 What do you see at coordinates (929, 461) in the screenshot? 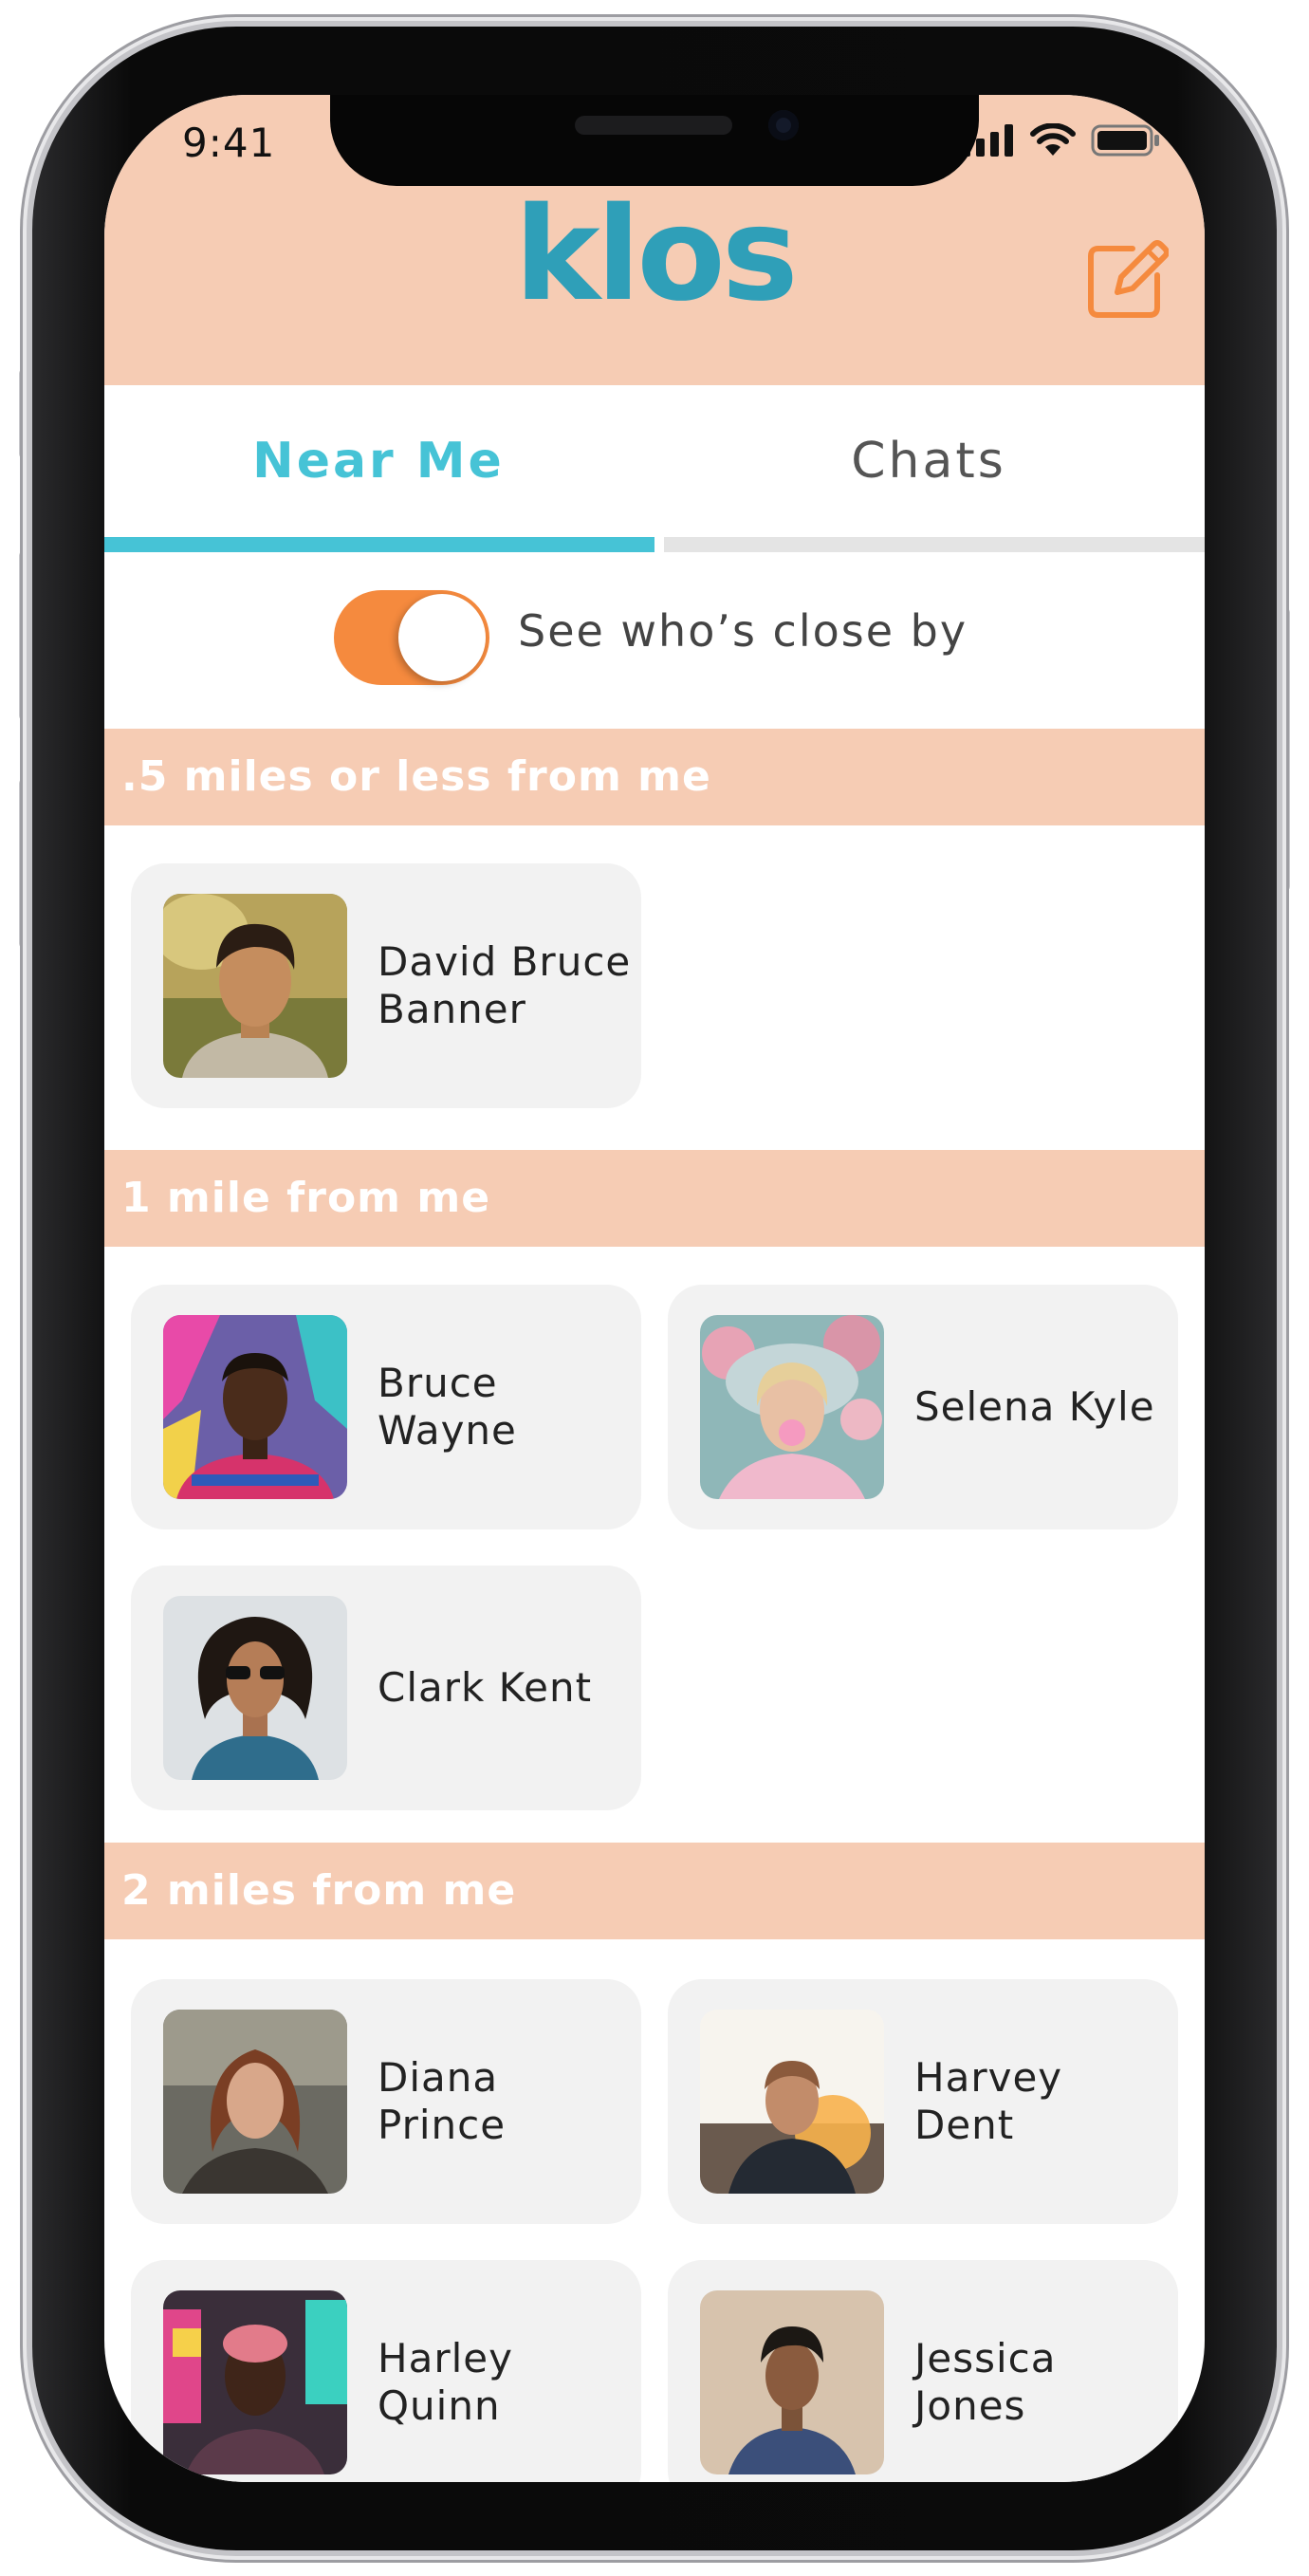
I see `tab-chats: Chats` at bounding box center [929, 461].